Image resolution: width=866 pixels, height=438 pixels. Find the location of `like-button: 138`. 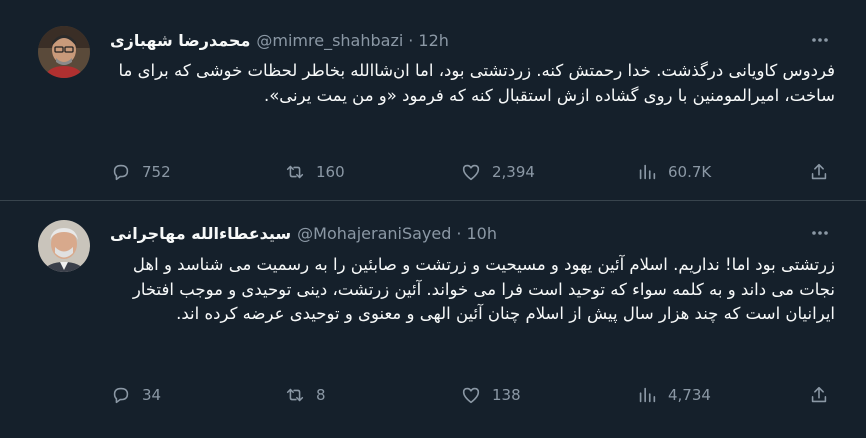

like-button: 138 is located at coordinates (490, 395).